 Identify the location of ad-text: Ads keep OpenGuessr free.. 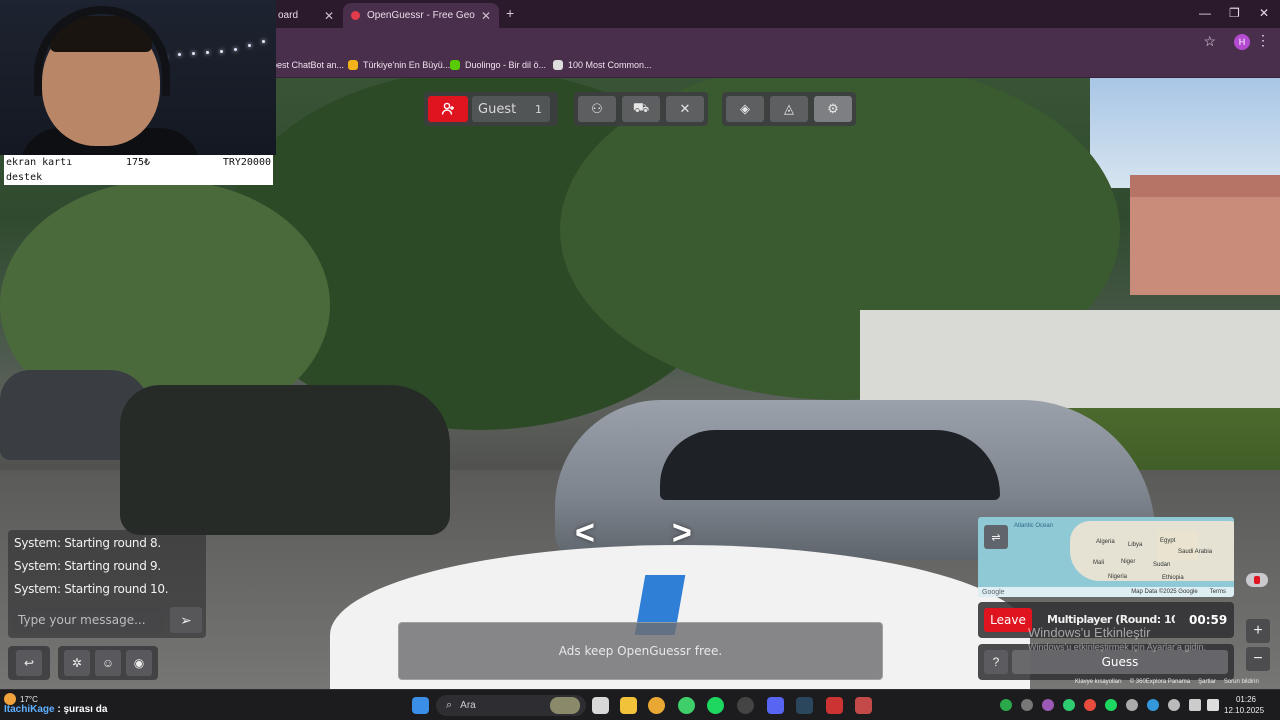
(640, 651).